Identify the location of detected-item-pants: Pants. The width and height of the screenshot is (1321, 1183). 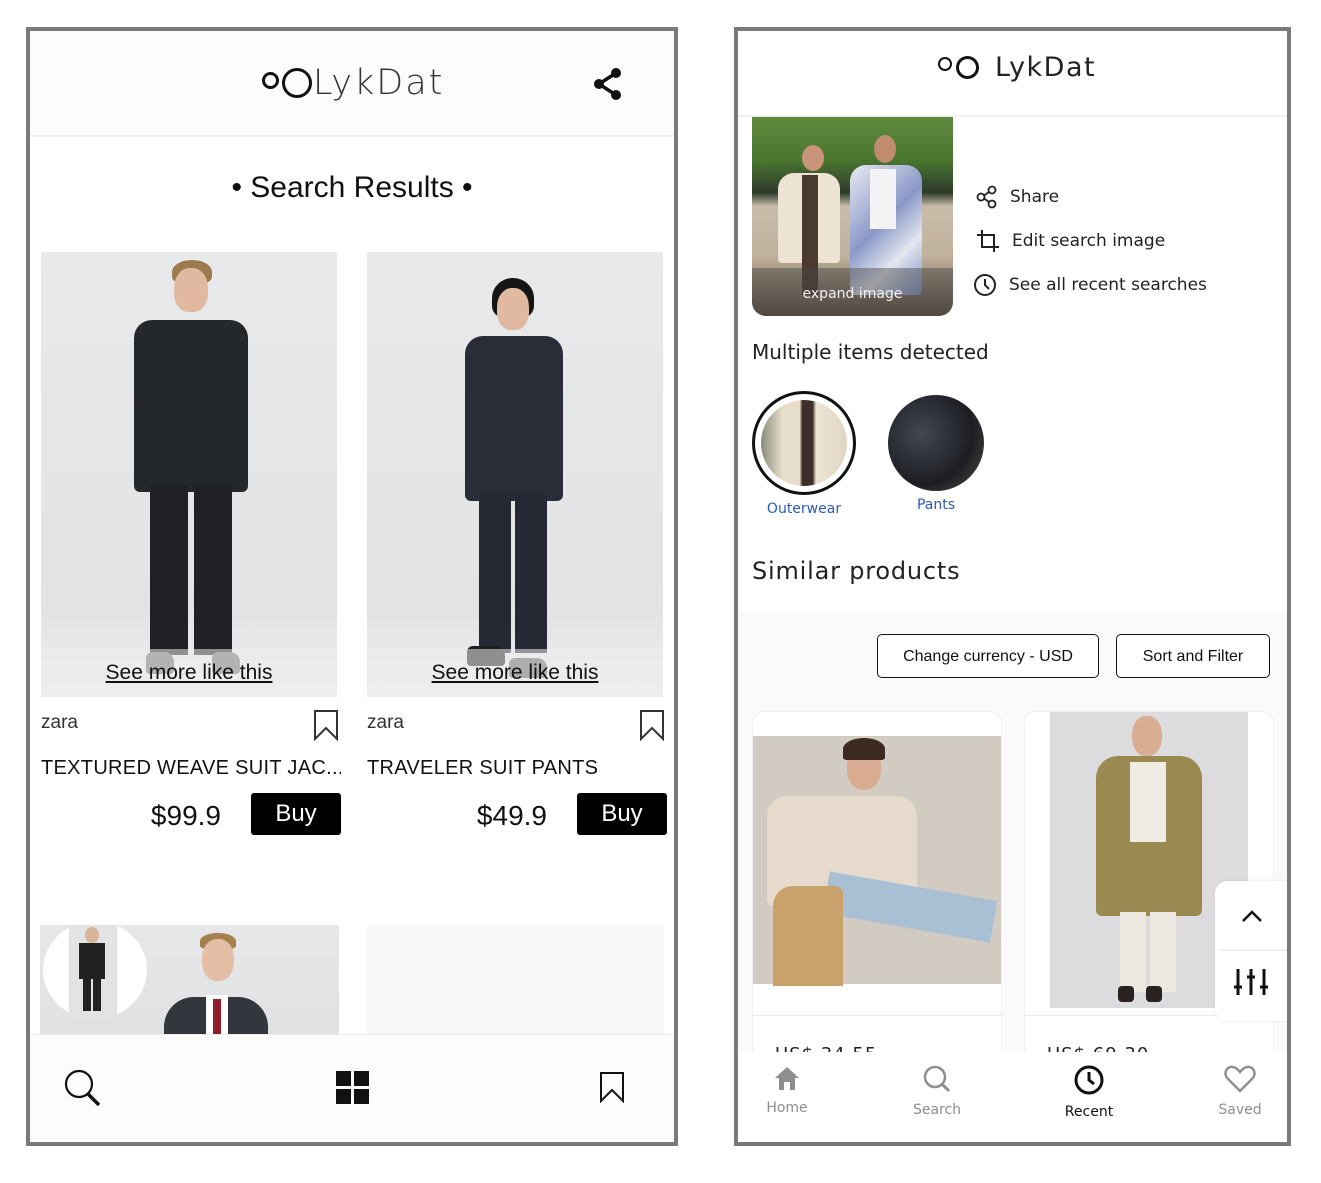
(936, 452).